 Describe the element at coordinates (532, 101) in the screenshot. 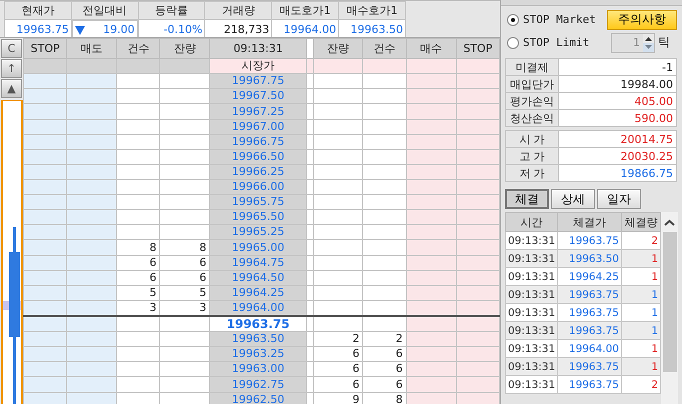

I see `field-label: 평가손익` at that location.